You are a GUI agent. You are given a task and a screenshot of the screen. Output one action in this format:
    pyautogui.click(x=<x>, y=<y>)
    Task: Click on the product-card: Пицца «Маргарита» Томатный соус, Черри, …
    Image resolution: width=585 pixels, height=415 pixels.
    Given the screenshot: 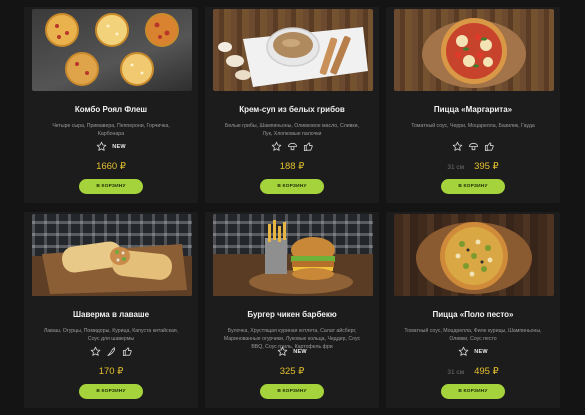 What is the action you would take?
    pyautogui.click(x=473, y=105)
    